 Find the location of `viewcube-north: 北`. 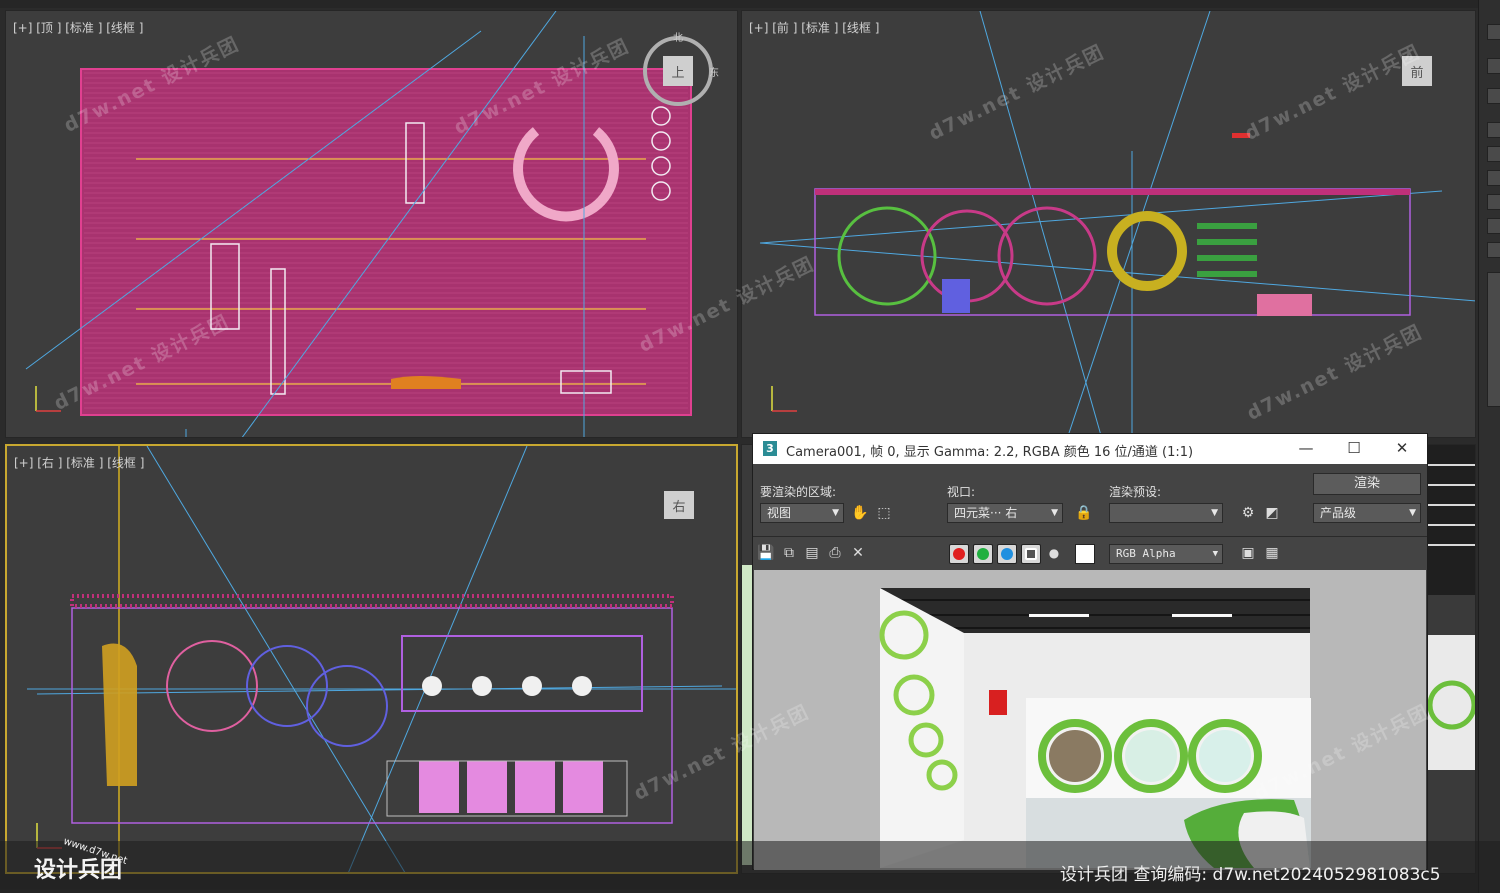

viewcube-north: 北 is located at coordinates (678, 38).